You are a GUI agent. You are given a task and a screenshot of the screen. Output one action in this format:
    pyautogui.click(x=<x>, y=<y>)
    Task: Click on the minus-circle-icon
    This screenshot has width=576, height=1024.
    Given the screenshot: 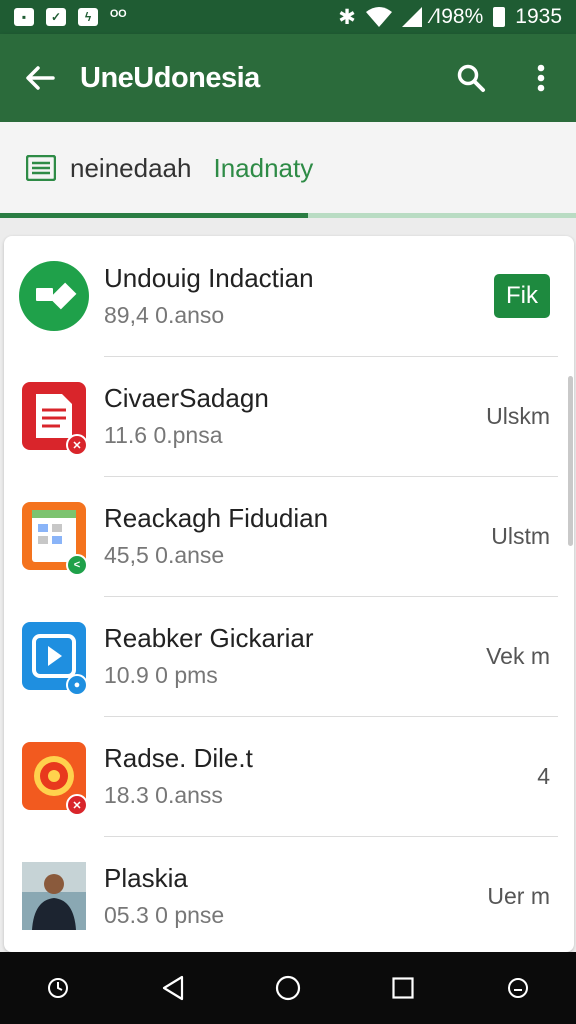 What is the action you would take?
    pyautogui.click(x=518, y=988)
    